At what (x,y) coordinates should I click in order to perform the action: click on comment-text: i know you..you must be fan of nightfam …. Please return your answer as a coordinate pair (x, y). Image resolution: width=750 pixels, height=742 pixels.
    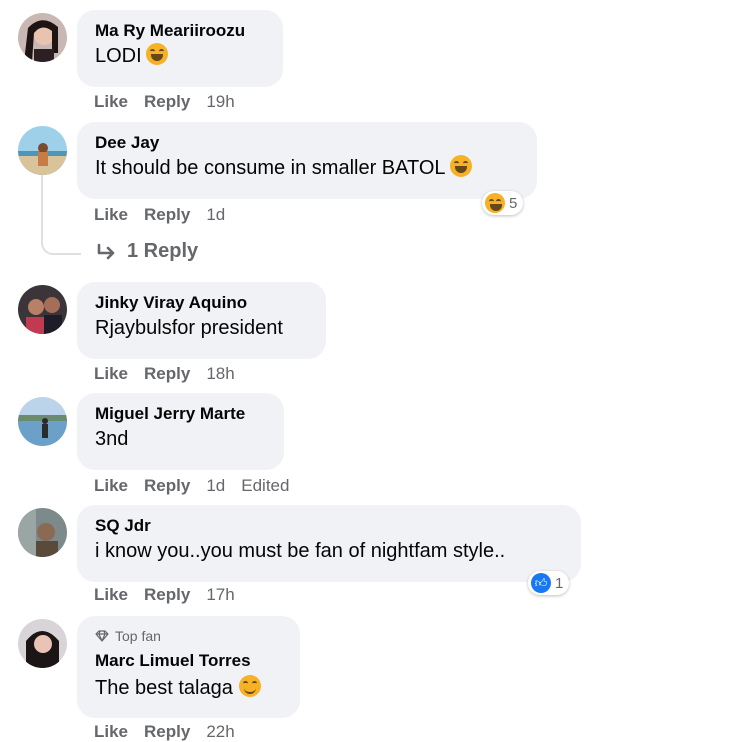
    Looking at the image, I should click on (300, 551).